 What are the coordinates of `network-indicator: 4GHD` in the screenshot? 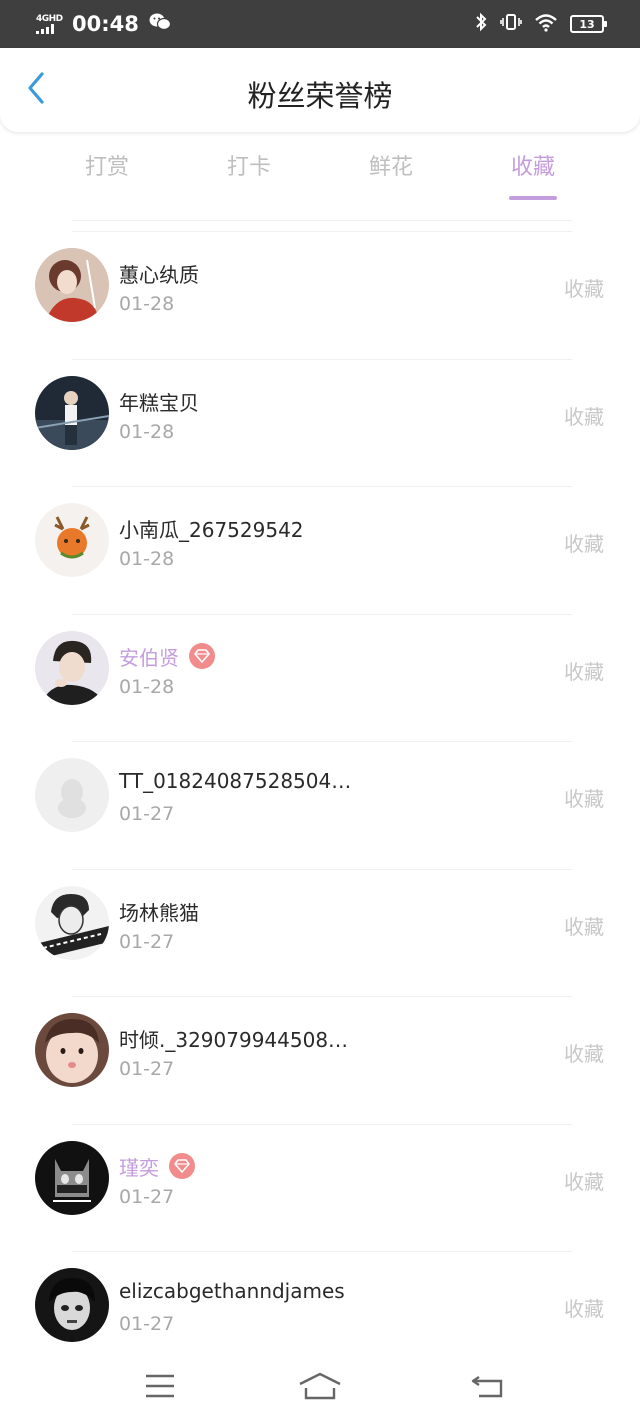 It's located at (51, 24).